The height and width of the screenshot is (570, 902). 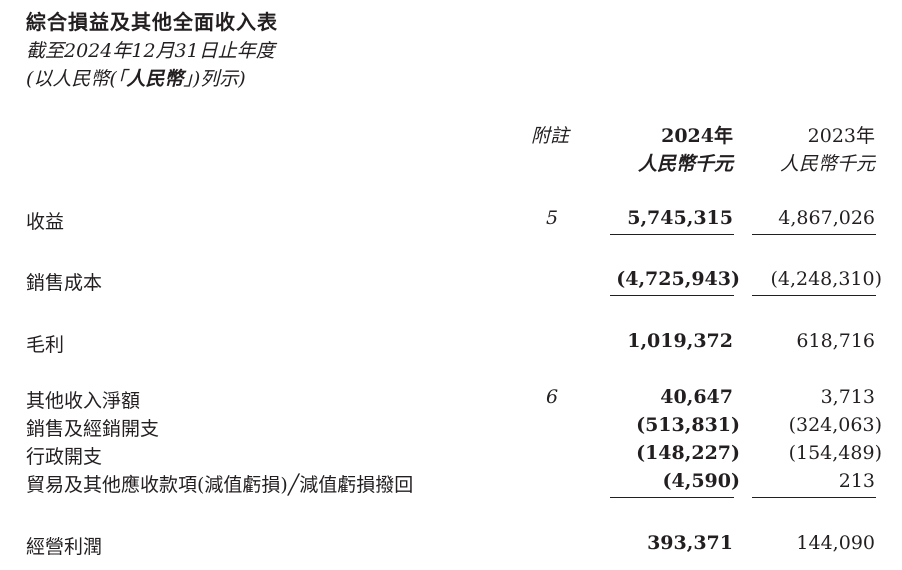 I want to click on underline-2024-impairment, so click(x=672, y=497).